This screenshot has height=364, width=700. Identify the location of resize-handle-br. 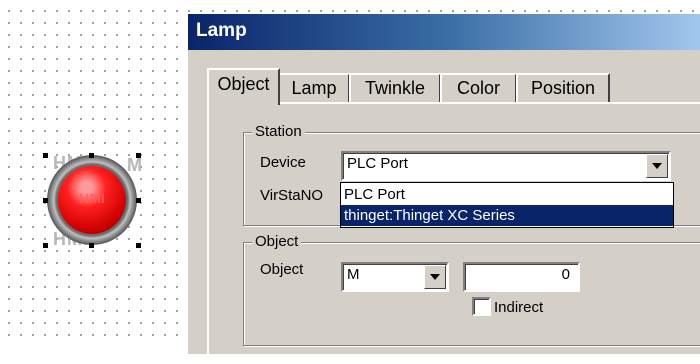
(138, 245).